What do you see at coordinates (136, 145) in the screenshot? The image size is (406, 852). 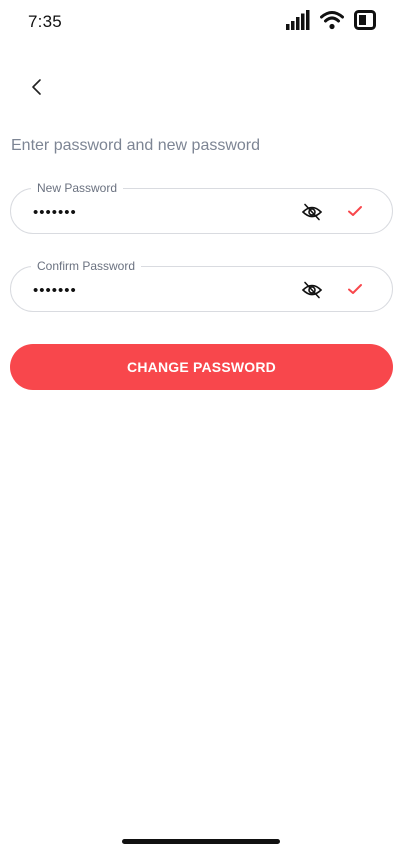 I see `form-subtitle: Enter password and new password` at bounding box center [136, 145].